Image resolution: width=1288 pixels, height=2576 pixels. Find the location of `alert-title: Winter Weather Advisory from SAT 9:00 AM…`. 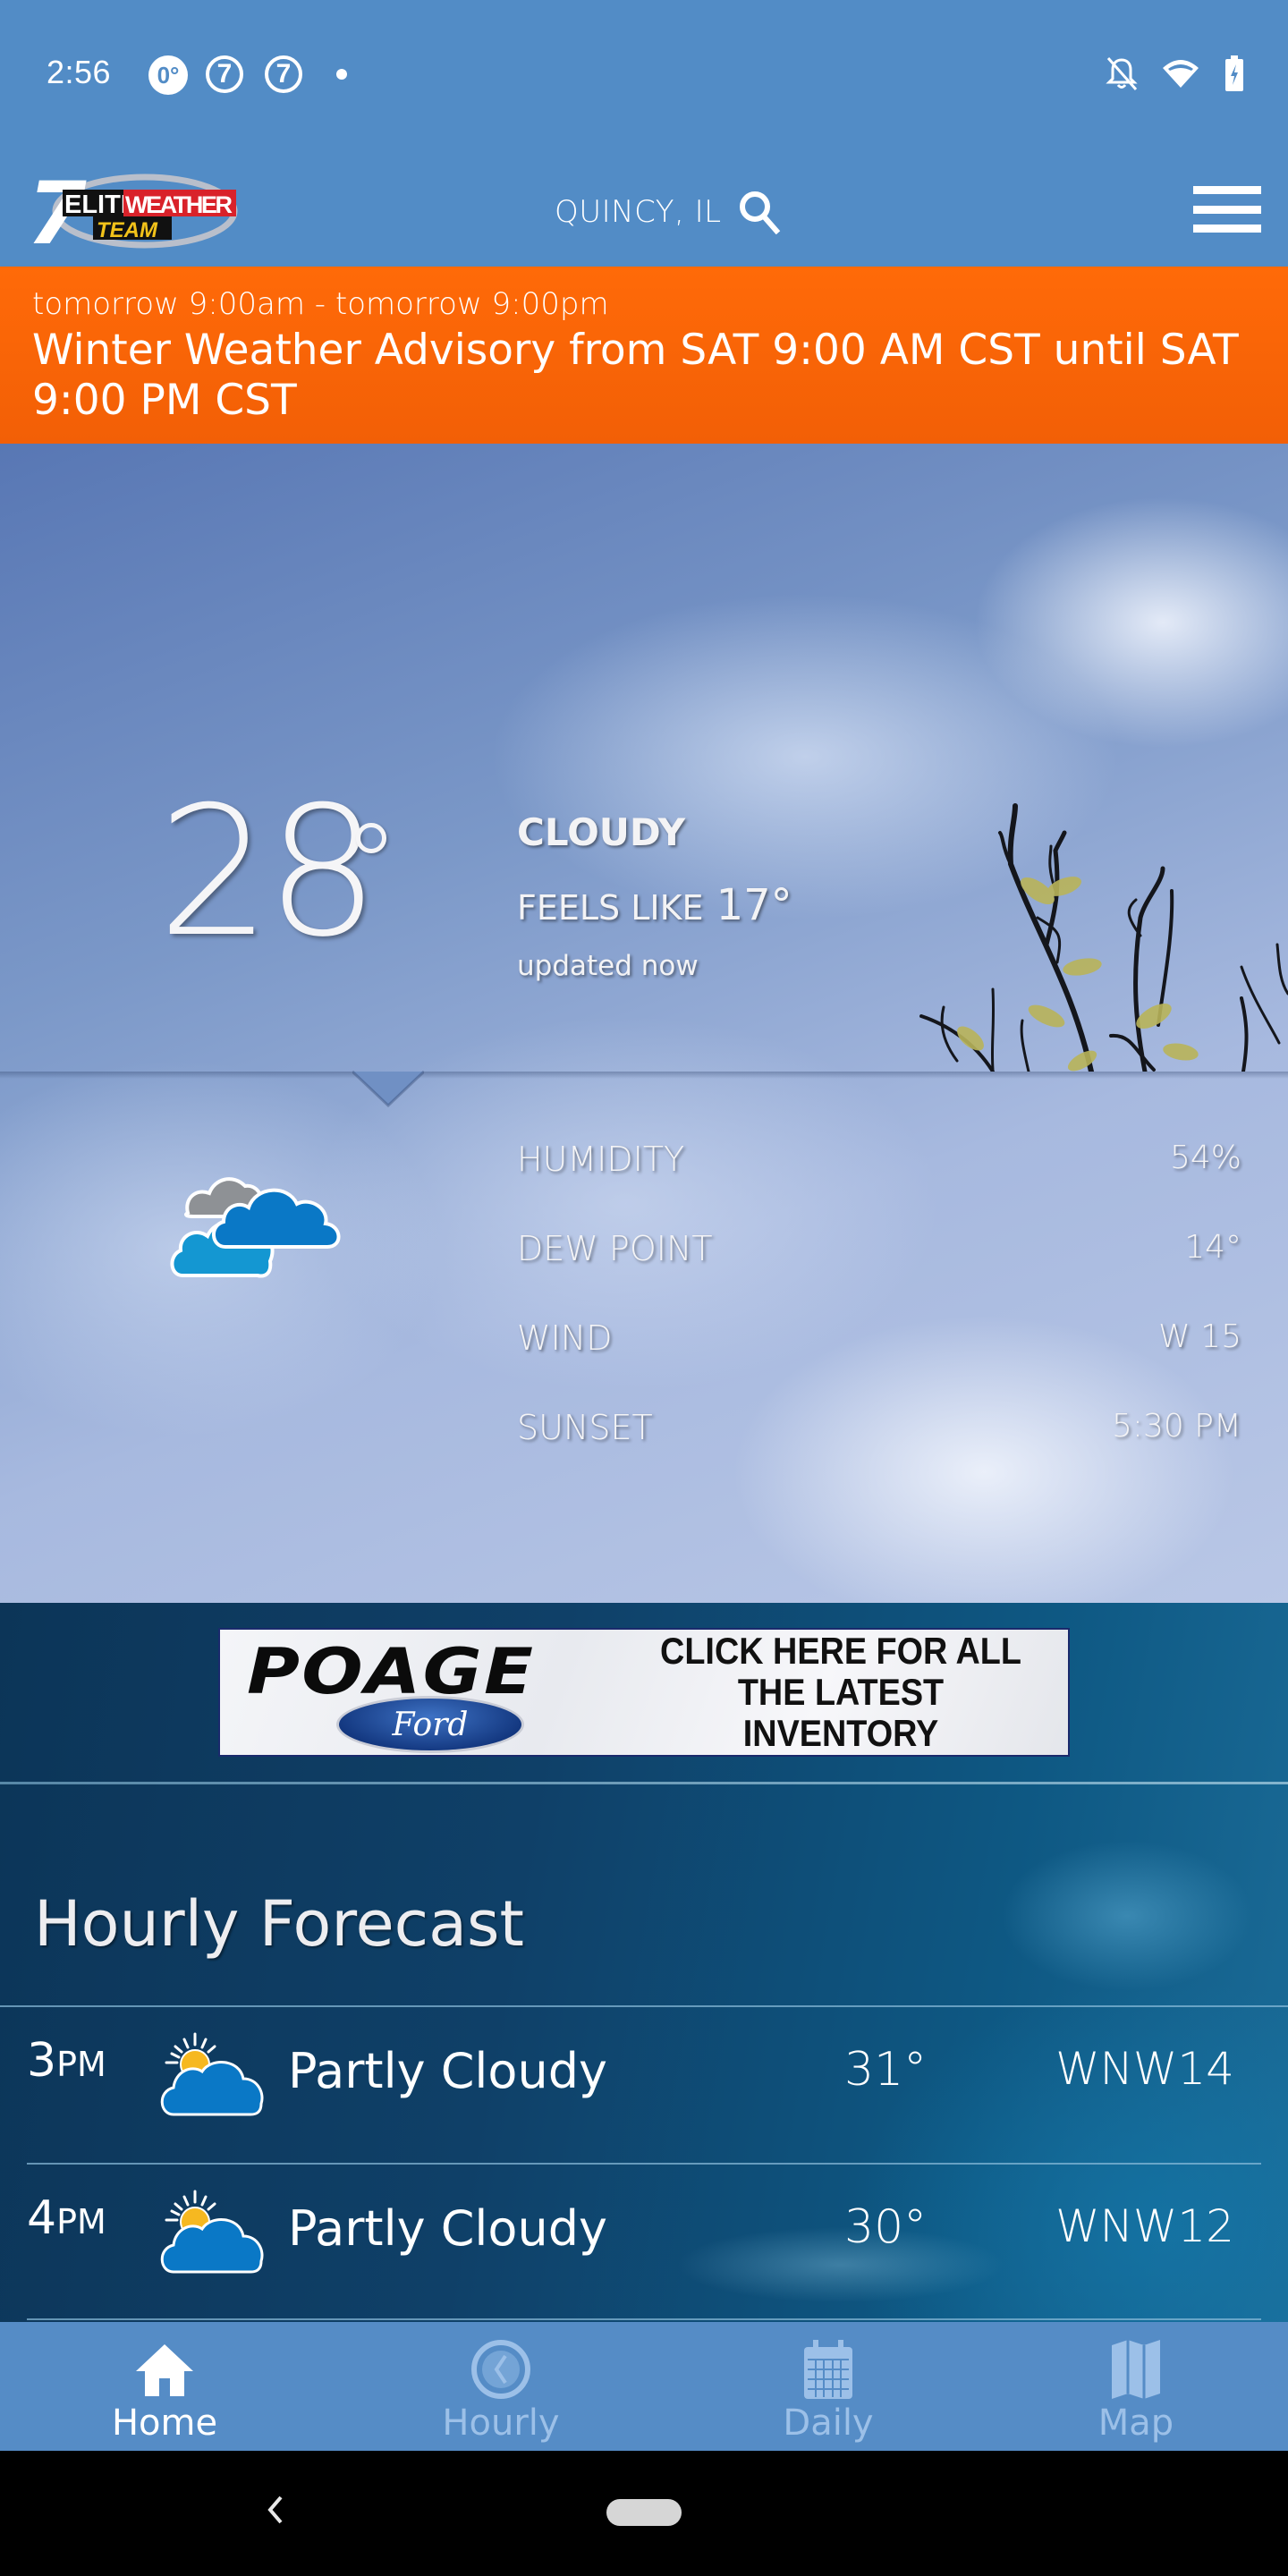

alert-title: Winter Weather Advisory from SAT 9:00 AM… is located at coordinates (635, 375).